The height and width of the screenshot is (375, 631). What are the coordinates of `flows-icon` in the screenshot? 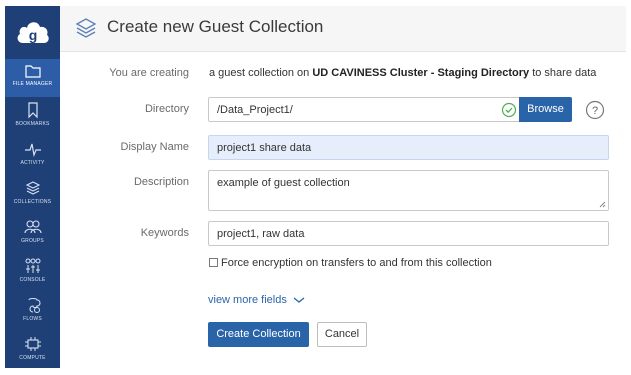 It's located at (34, 305).